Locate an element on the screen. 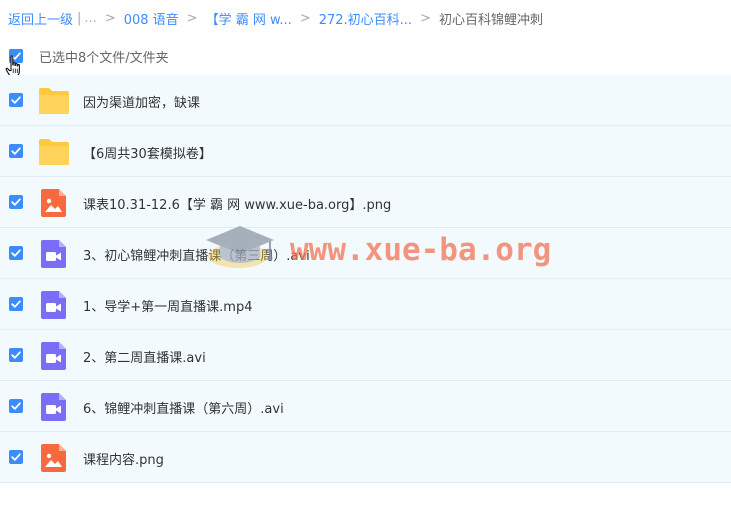  file-row: 2、第二周直播课.avi is located at coordinates (365, 355).